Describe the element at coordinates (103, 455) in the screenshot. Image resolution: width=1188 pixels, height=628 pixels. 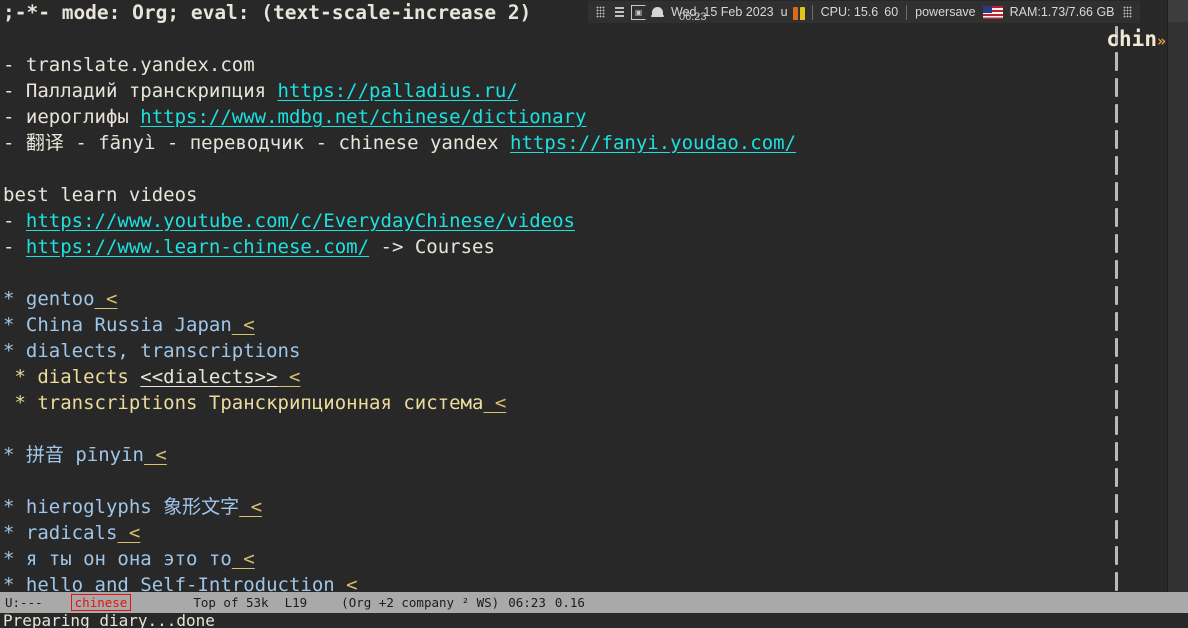
I see `text-span: pīnyīn` at that location.